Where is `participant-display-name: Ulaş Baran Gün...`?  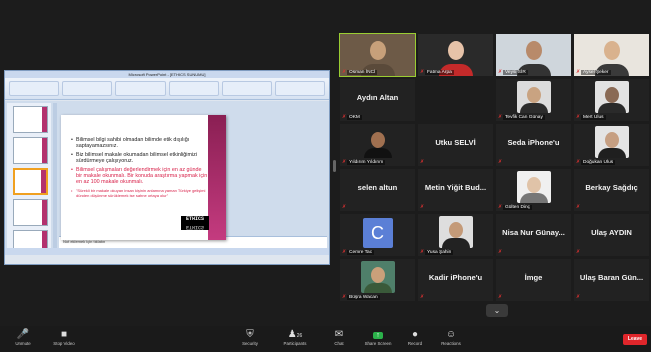
participant-display-name: Ulaş Baran Gün... is located at coordinates (611, 277).